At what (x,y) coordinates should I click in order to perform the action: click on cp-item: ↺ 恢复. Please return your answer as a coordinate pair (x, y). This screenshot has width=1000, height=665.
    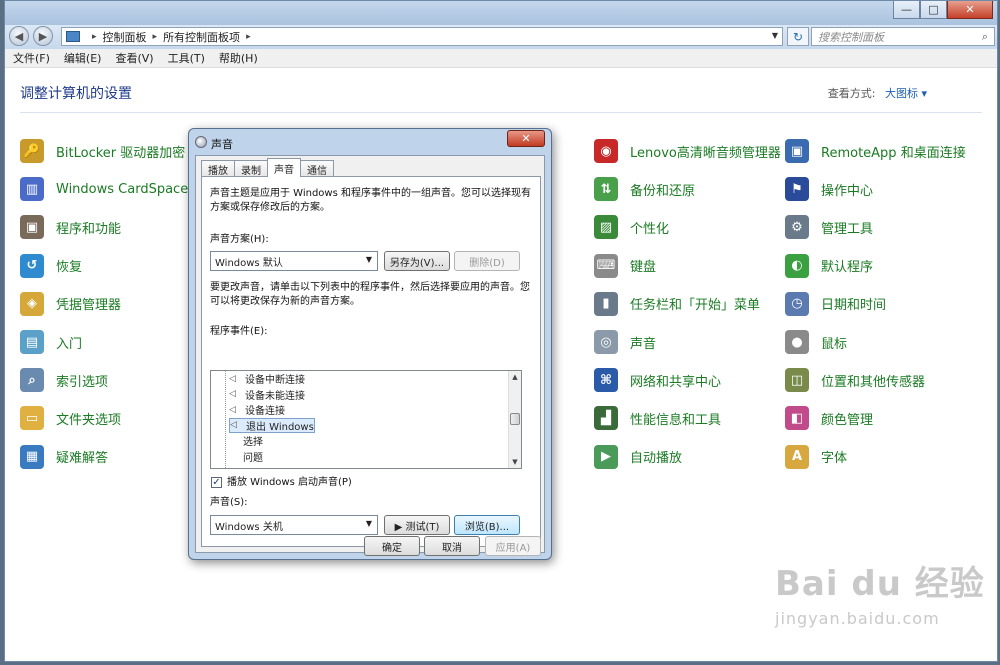
    Looking at the image, I should click on (51, 265).